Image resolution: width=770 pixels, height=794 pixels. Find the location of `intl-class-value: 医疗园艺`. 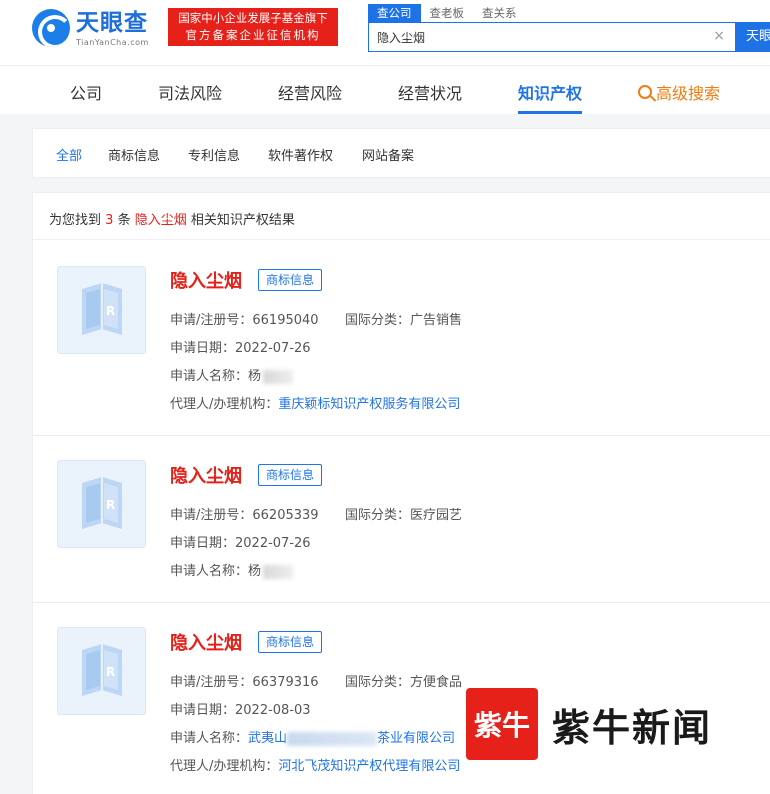

intl-class-value: 医疗园艺 is located at coordinates (436, 515).